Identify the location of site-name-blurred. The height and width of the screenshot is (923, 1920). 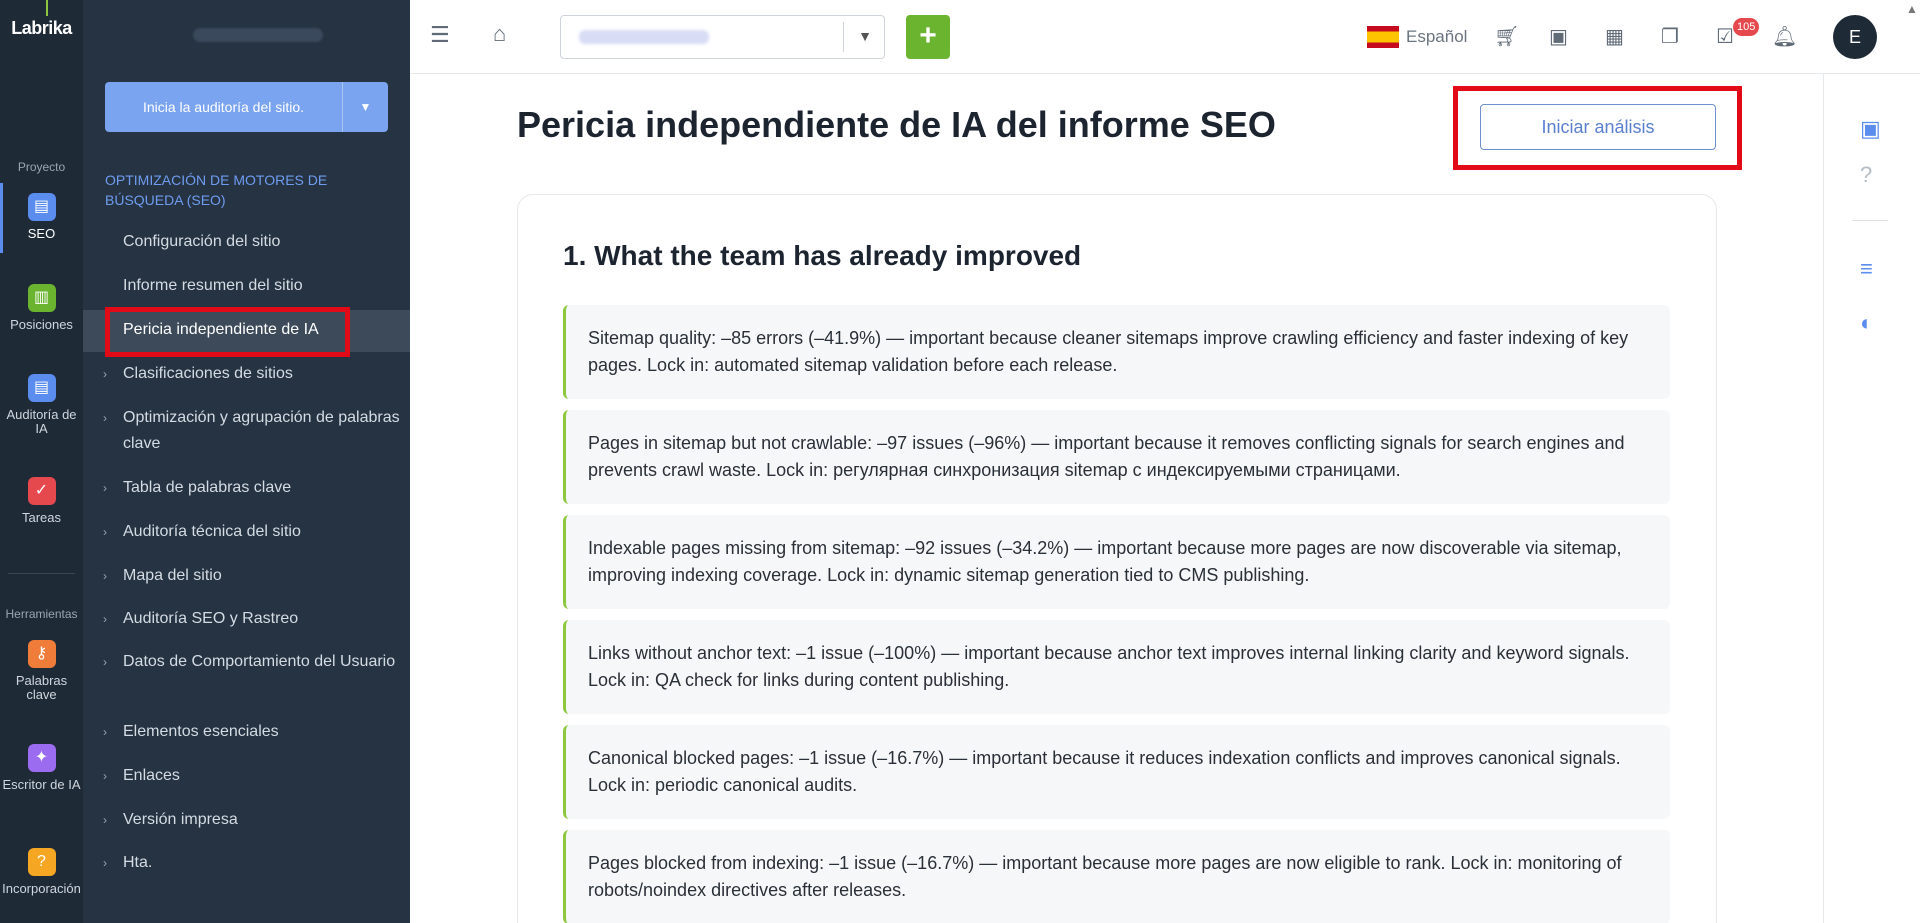
(258, 35).